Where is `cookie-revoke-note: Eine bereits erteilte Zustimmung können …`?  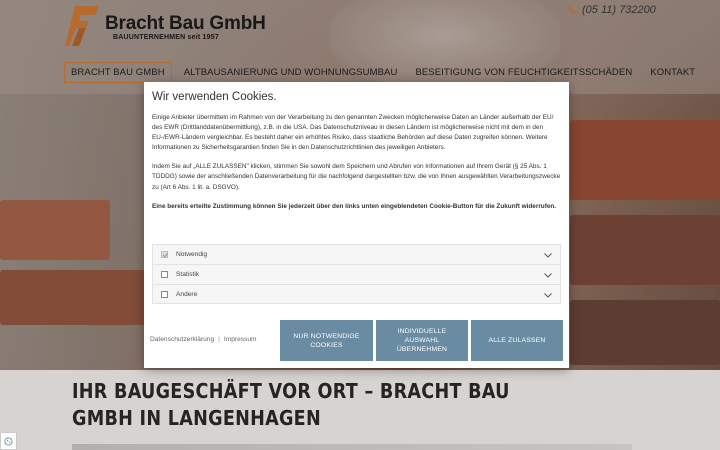 cookie-revoke-note: Eine bereits erteilte Zustimmung können … is located at coordinates (354, 206).